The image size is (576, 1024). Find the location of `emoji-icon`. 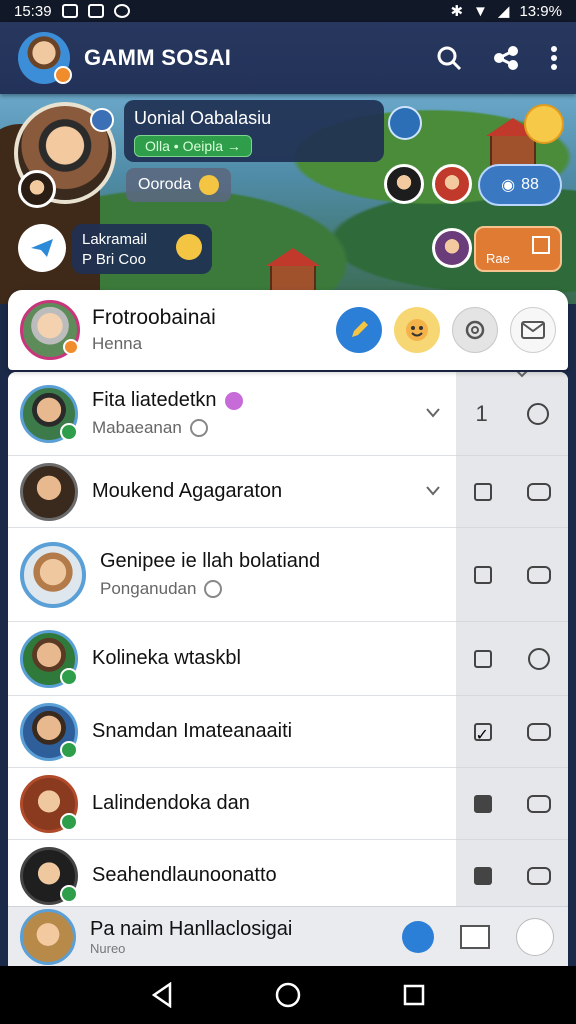

emoji-icon is located at coordinates (535, 936).